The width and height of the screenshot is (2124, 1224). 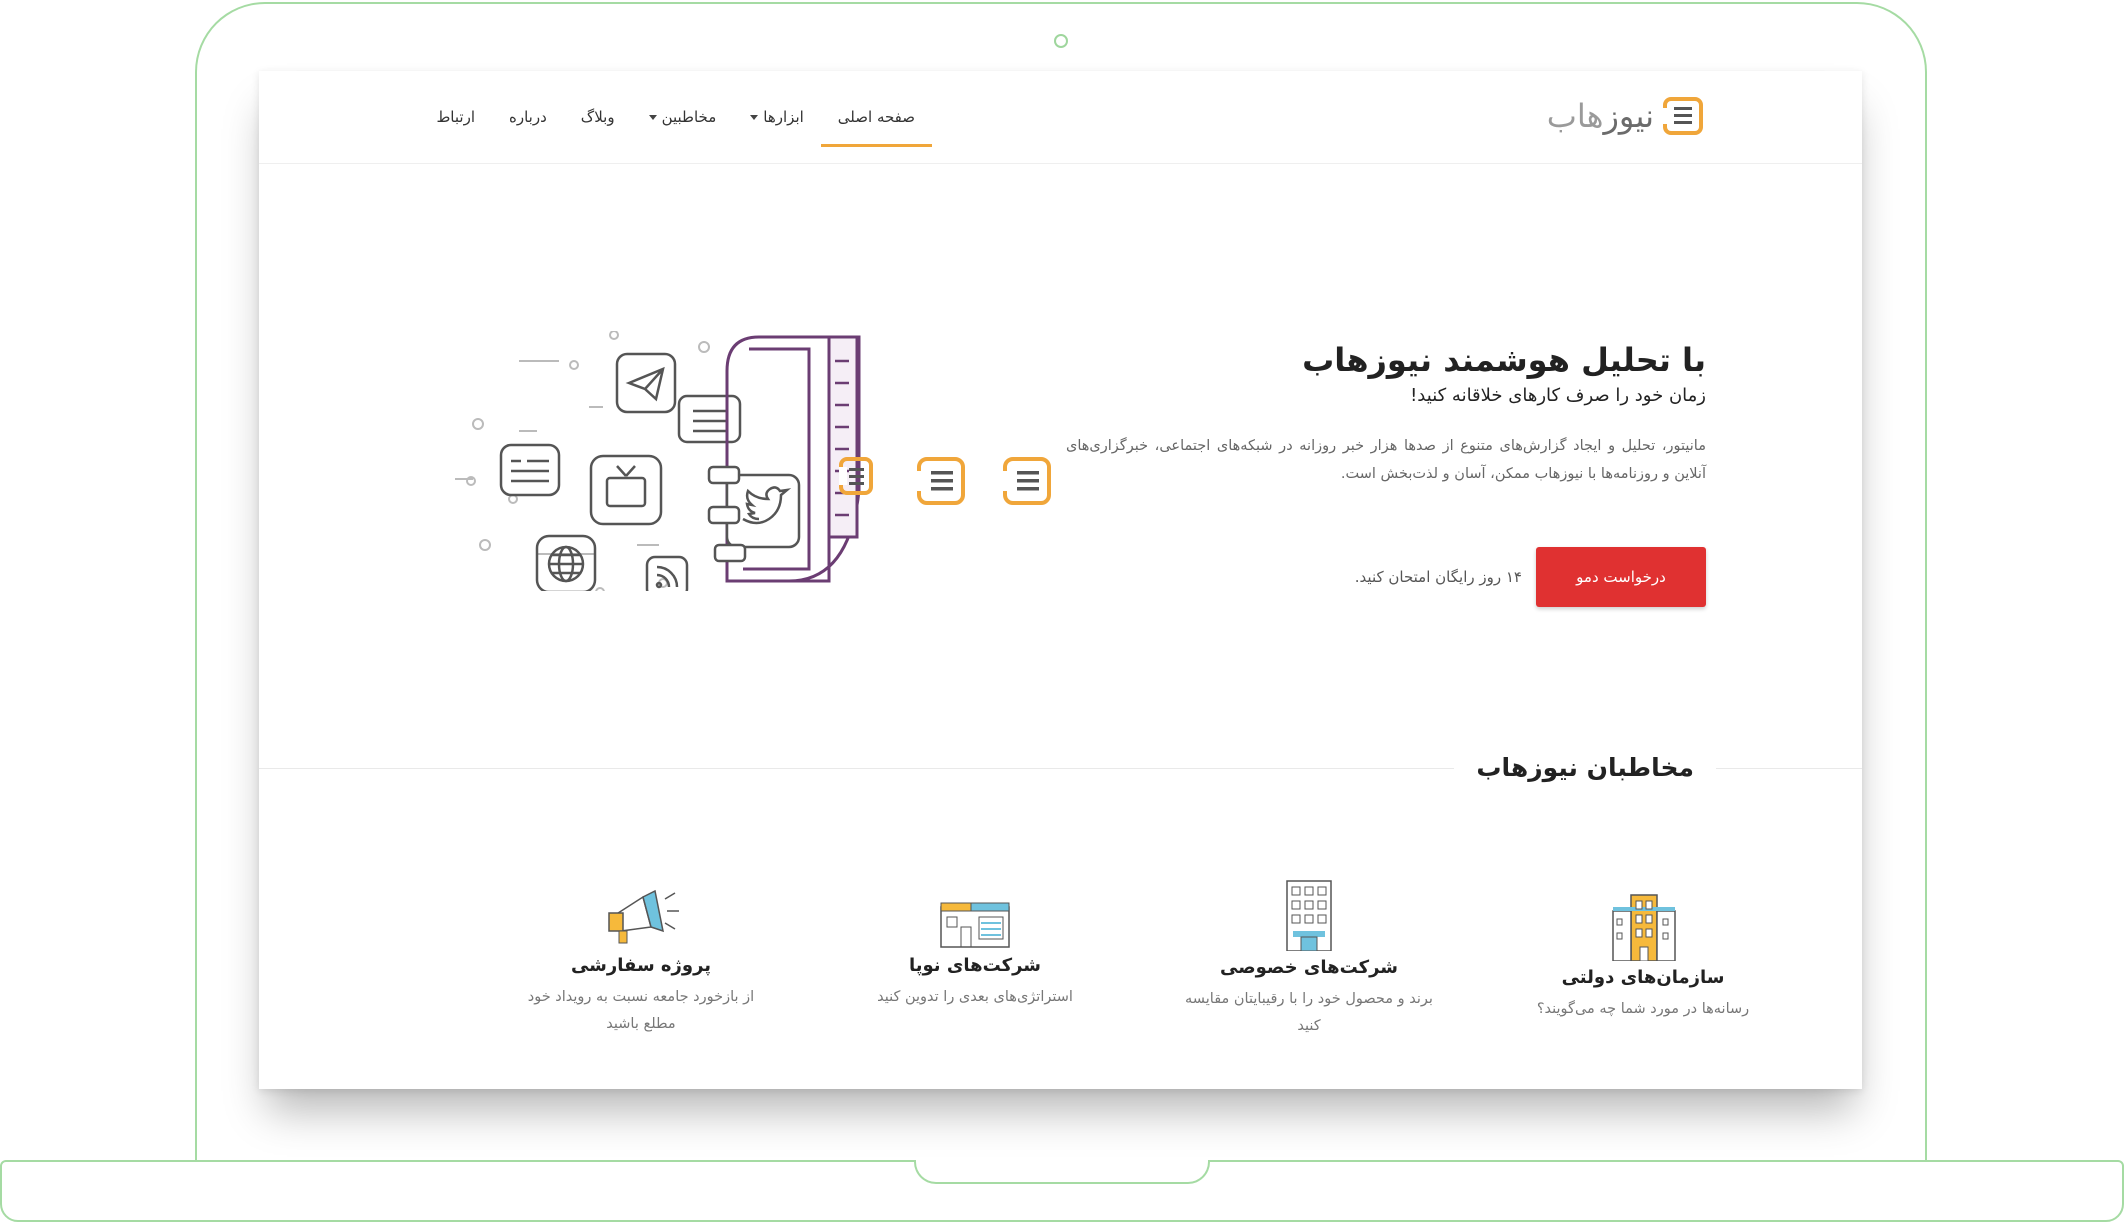 What do you see at coordinates (777, 117) in the screenshot?
I see `nav-item-tools: ابزارها` at bounding box center [777, 117].